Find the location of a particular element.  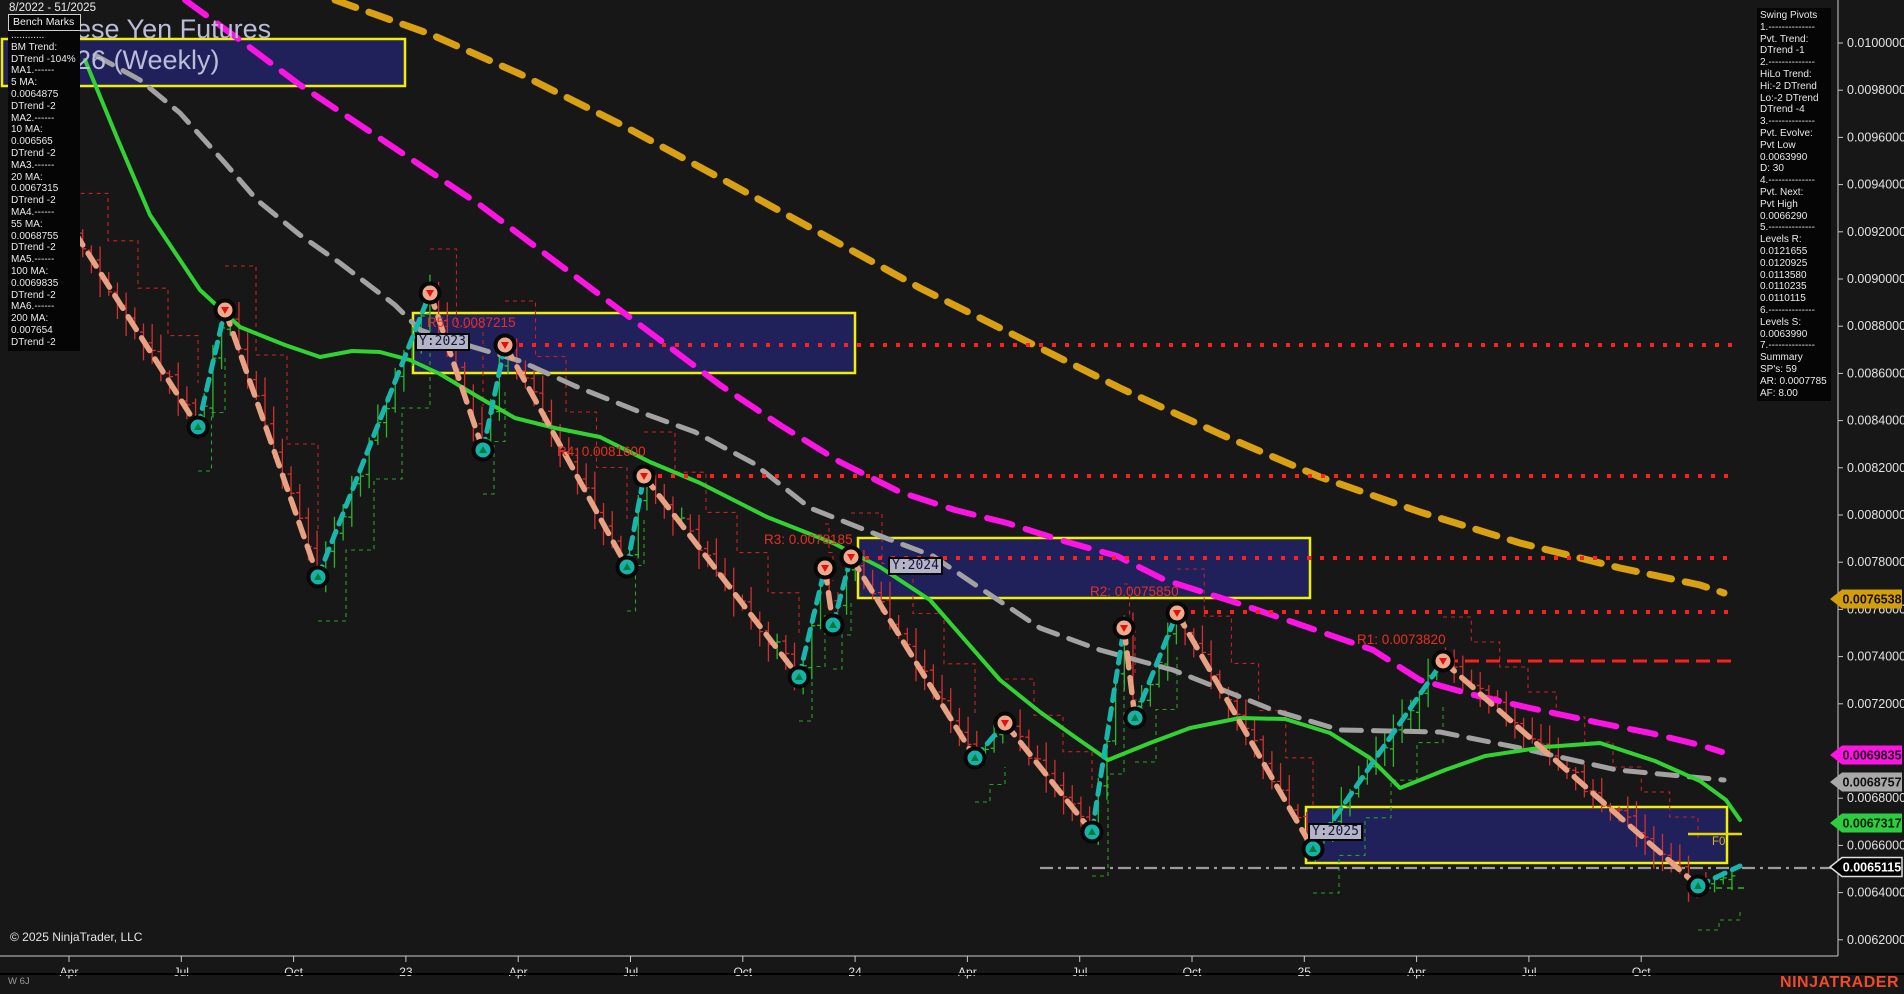

swing-pivot-line: 0.0121655 is located at coordinates (1784, 251).